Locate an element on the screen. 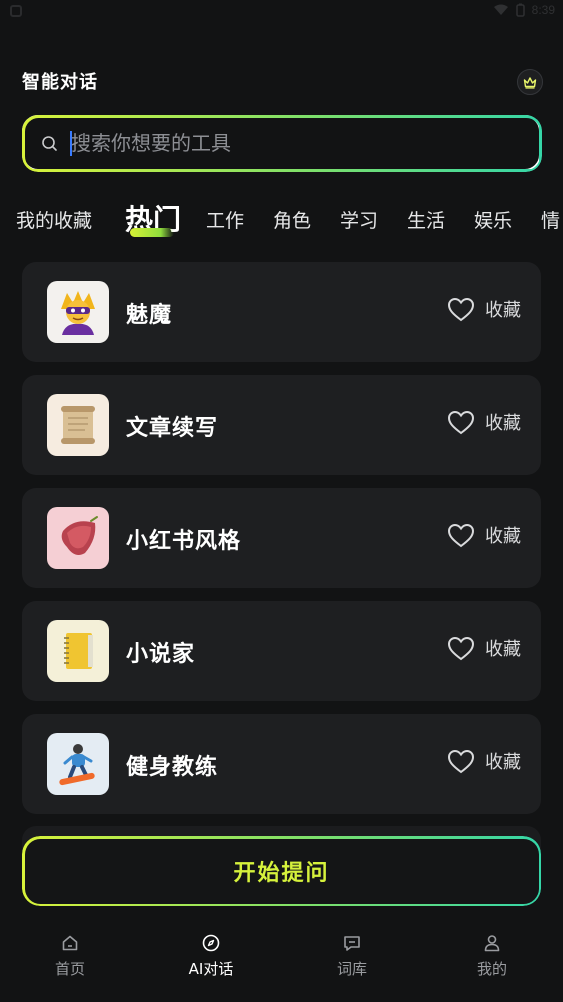 This screenshot has width=563, height=1002. tool-name: 魅魔 is located at coordinates (149, 315).